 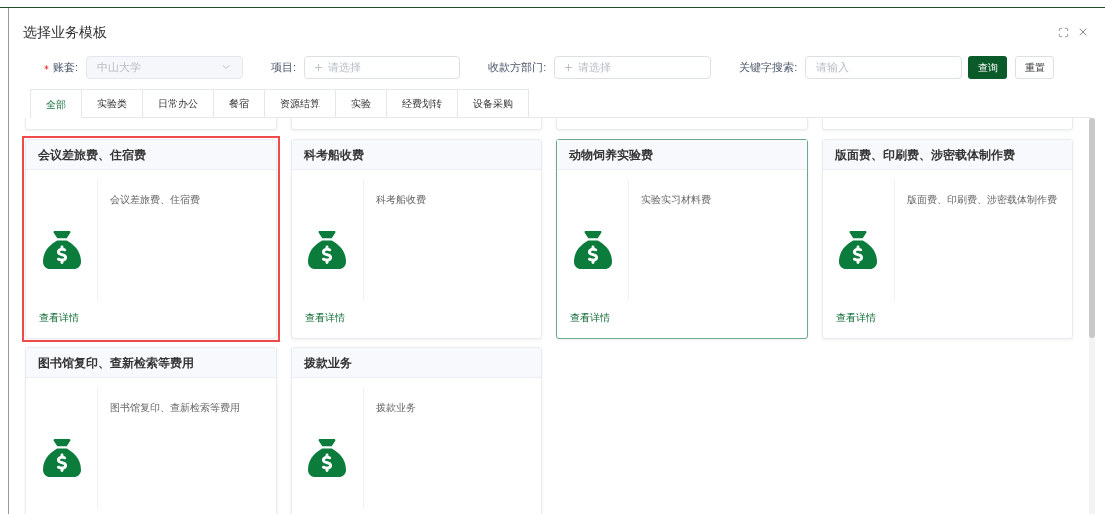 I want to click on dialog-title: 选择业务模板, so click(x=65, y=32).